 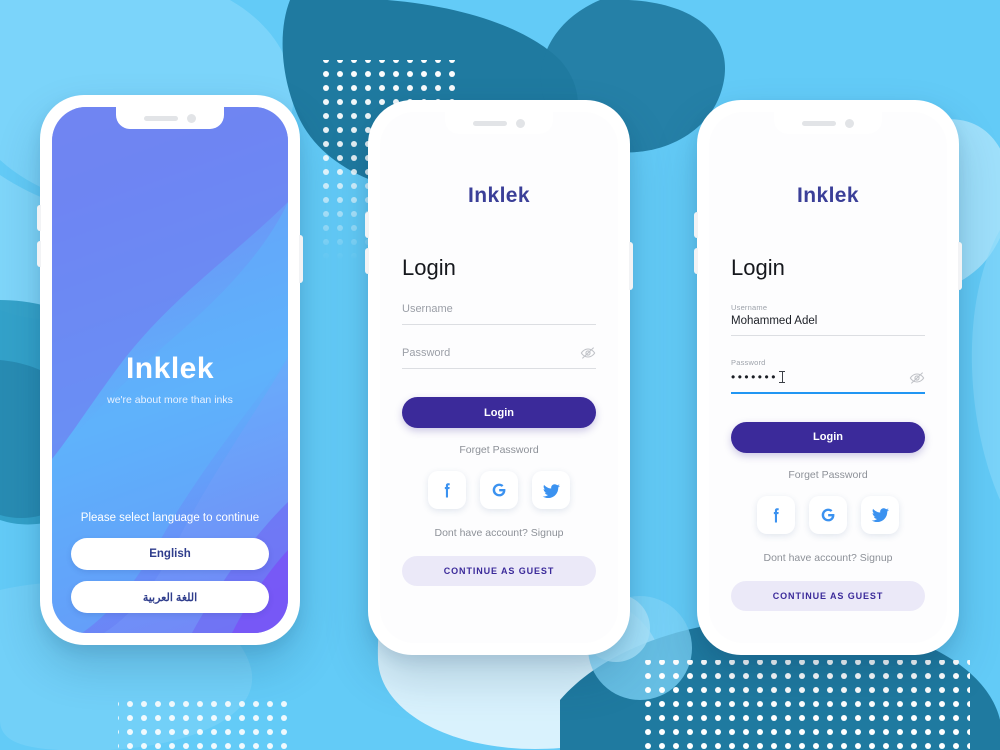 What do you see at coordinates (828, 319) in the screenshot?
I see `username-field: Username Mohammed Adel` at bounding box center [828, 319].